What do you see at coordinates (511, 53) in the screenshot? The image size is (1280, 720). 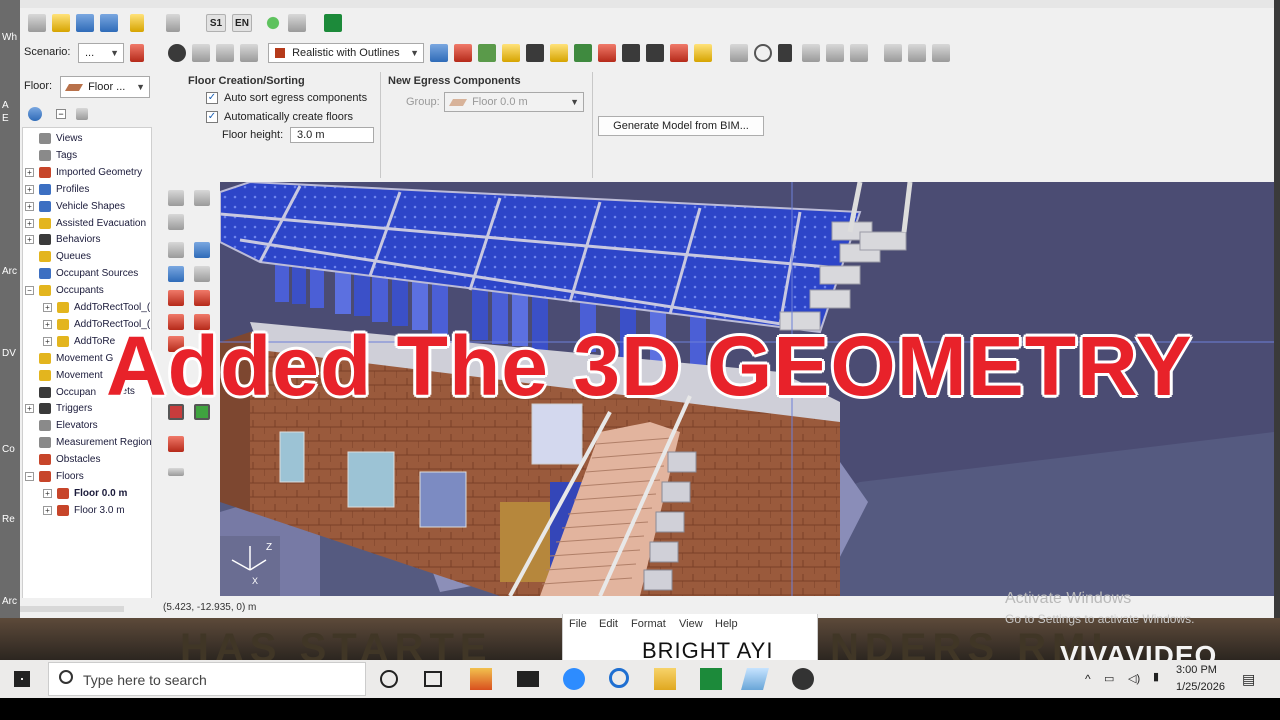 I see `occupant-tool-icon` at bounding box center [511, 53].